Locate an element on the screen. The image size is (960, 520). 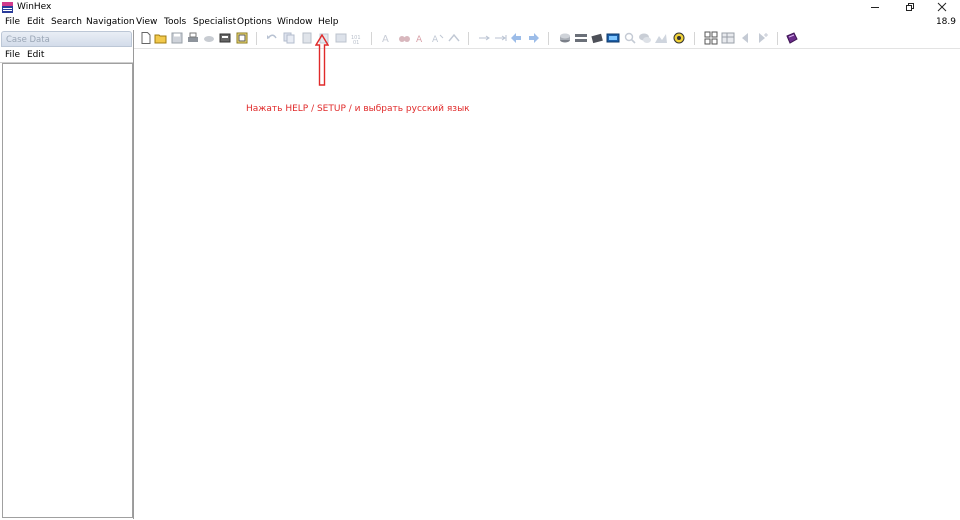
previous-icon is located at coordinates (745, 38).